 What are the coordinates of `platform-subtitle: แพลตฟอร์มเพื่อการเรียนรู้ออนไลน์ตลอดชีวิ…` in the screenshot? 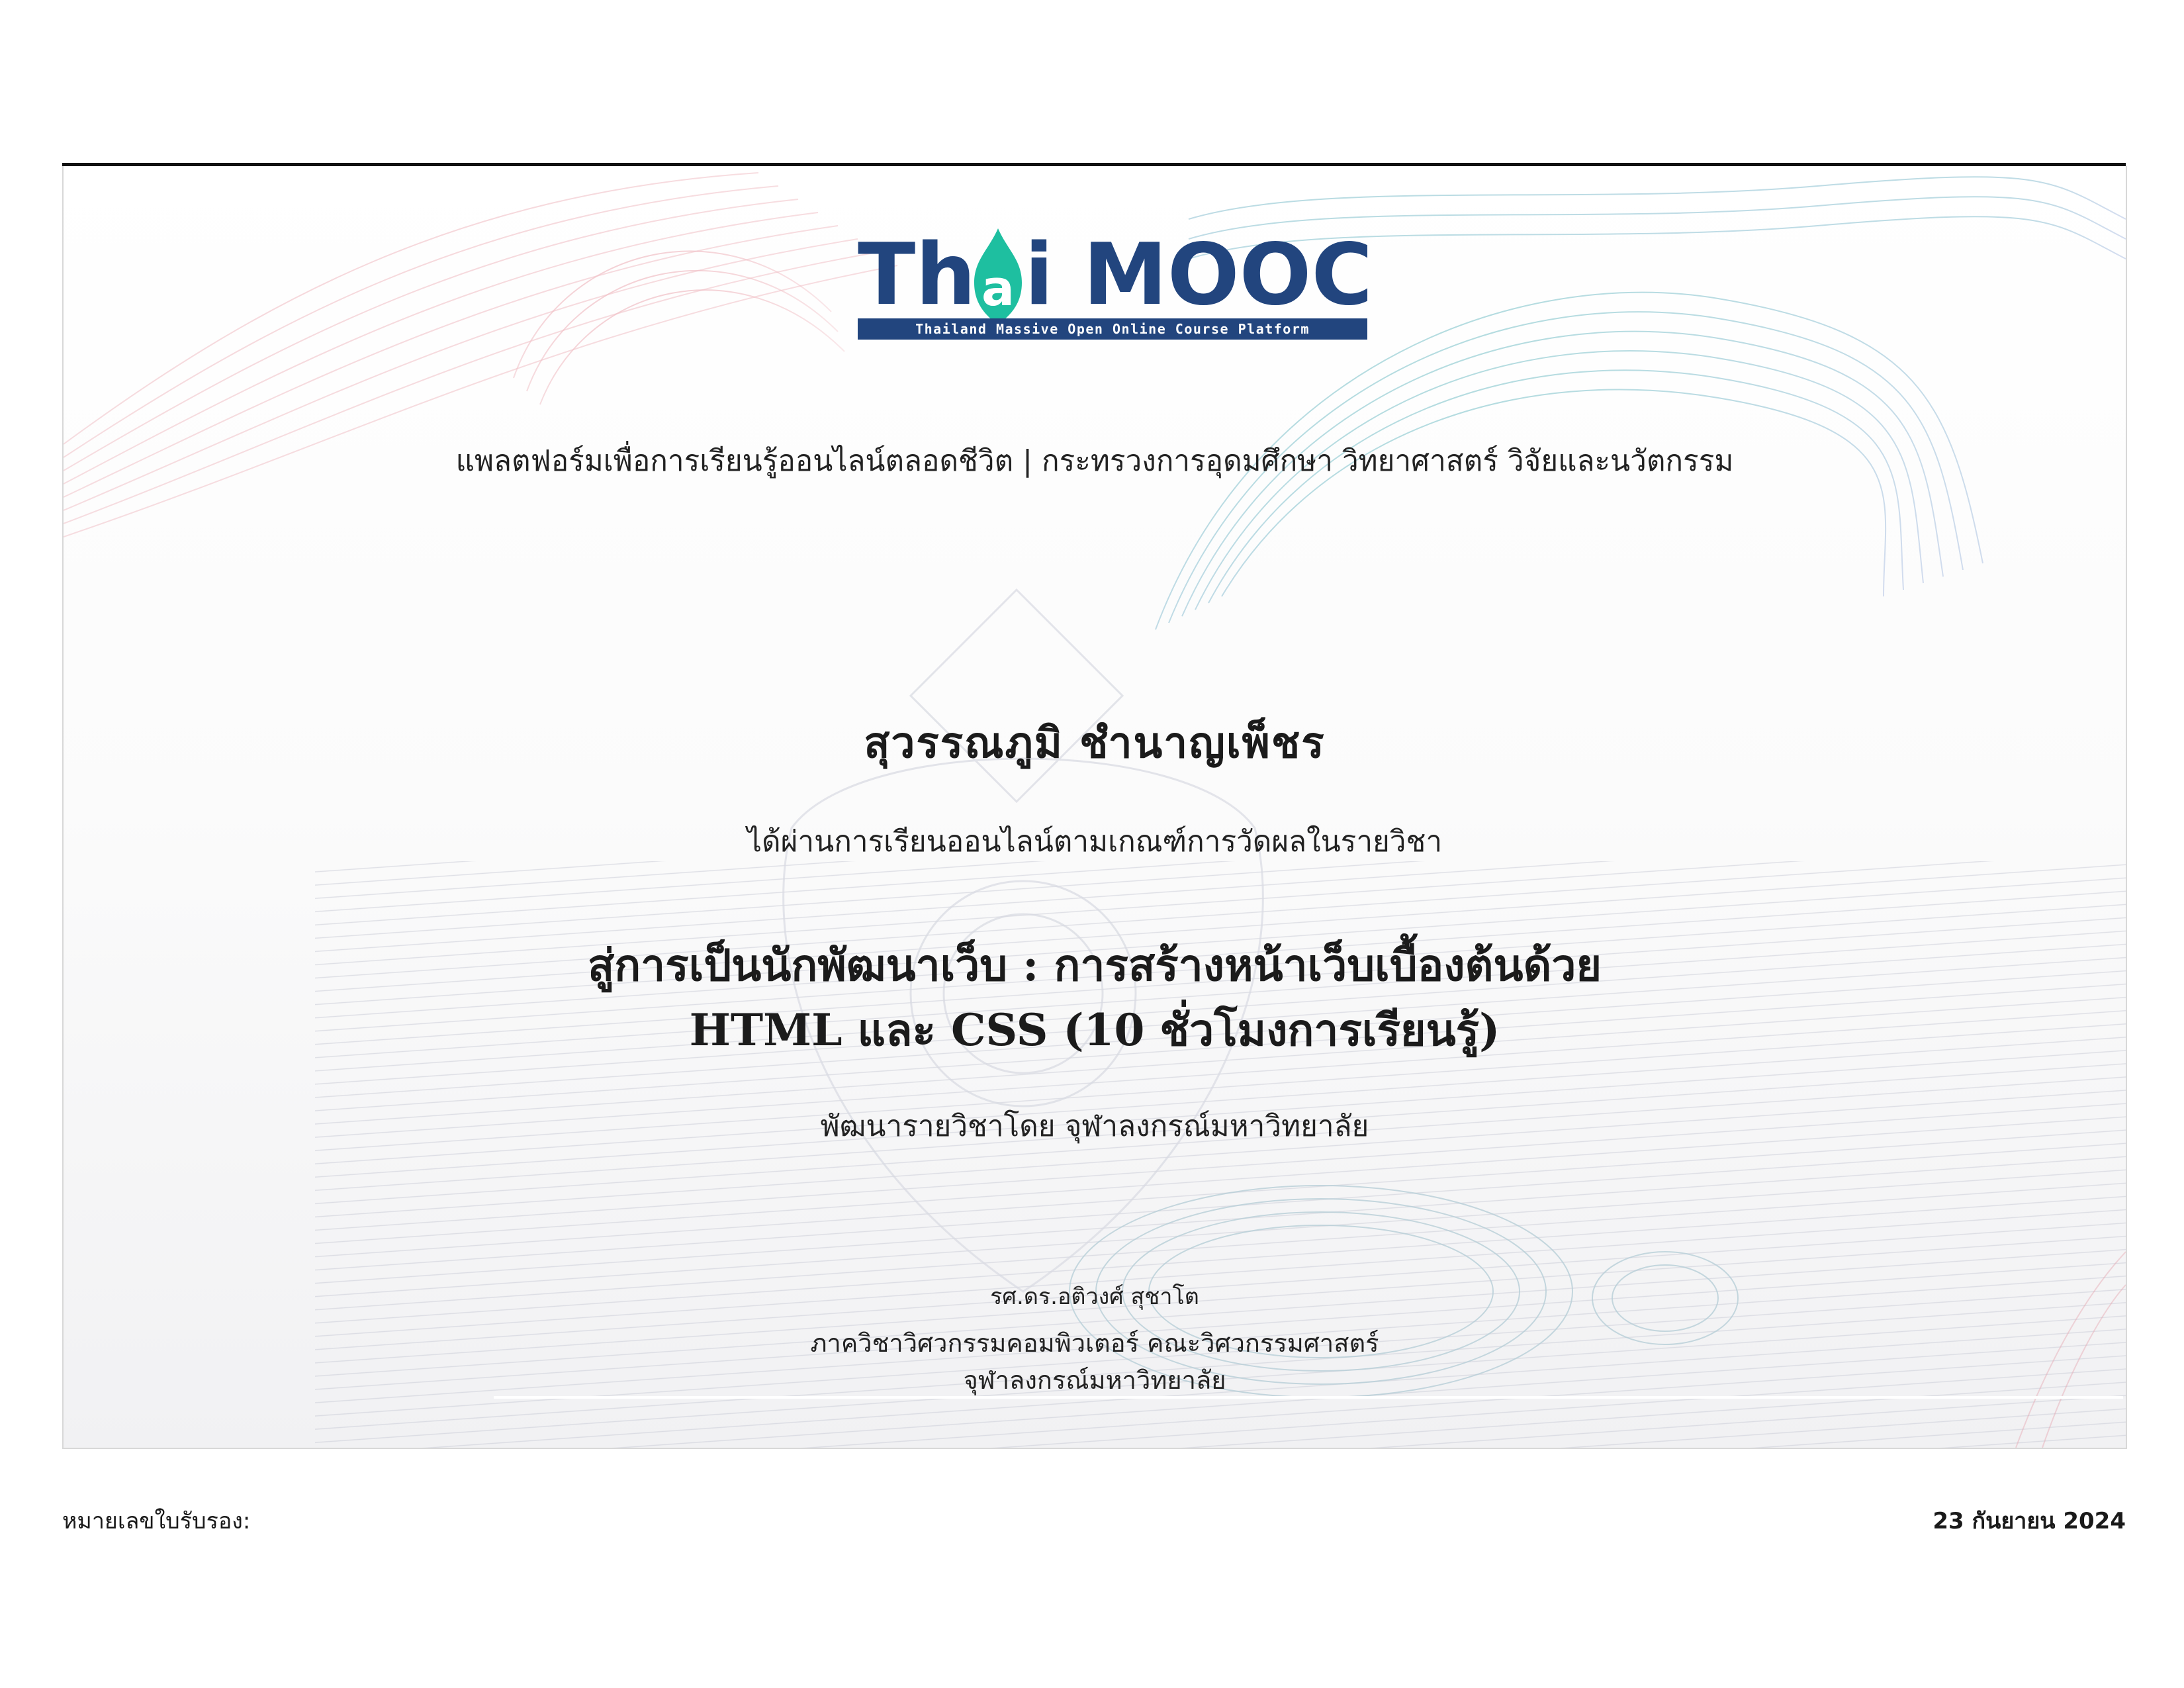 It's located at (1094, 461).